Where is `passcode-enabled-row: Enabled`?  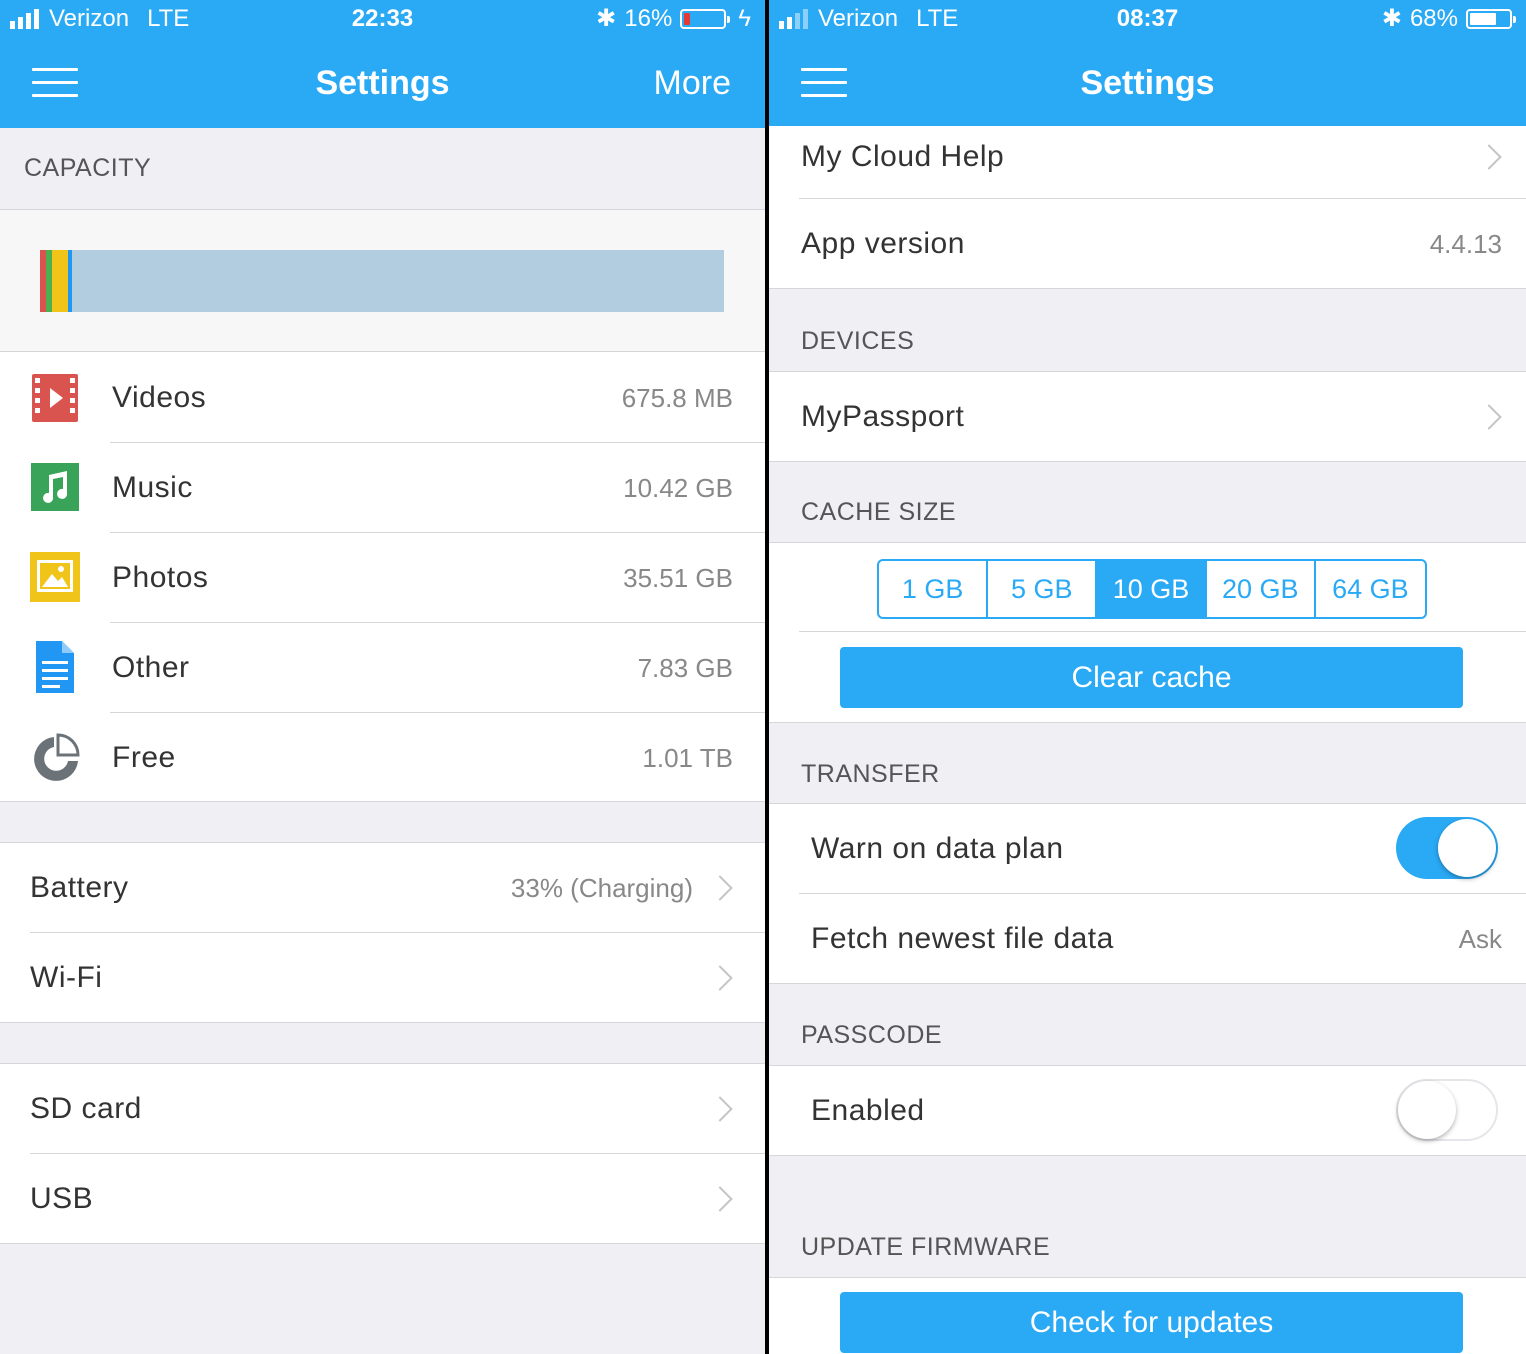
passcode-enabled-row: Enabled is located at coordinates (1147, 1111).